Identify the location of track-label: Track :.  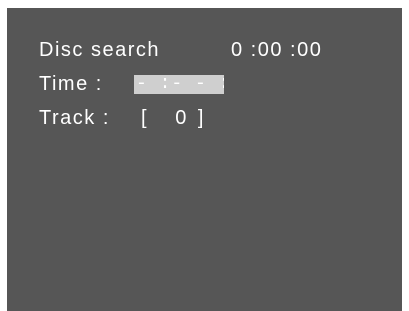
(74, 118).